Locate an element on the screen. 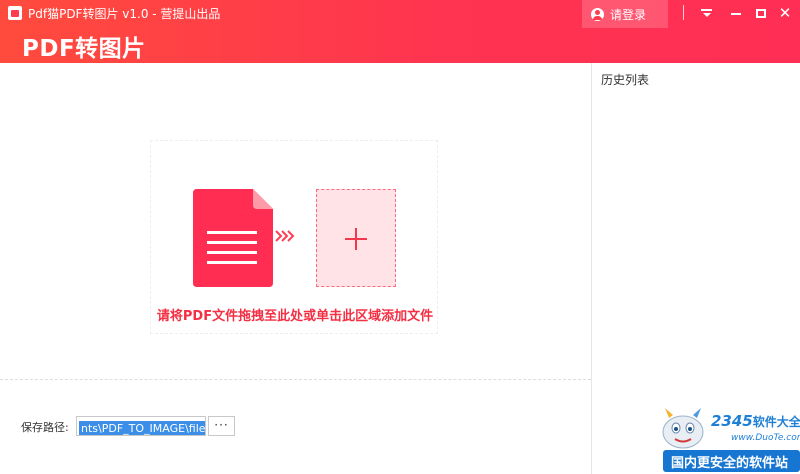  section-divider is located at coordinates (295, 379).